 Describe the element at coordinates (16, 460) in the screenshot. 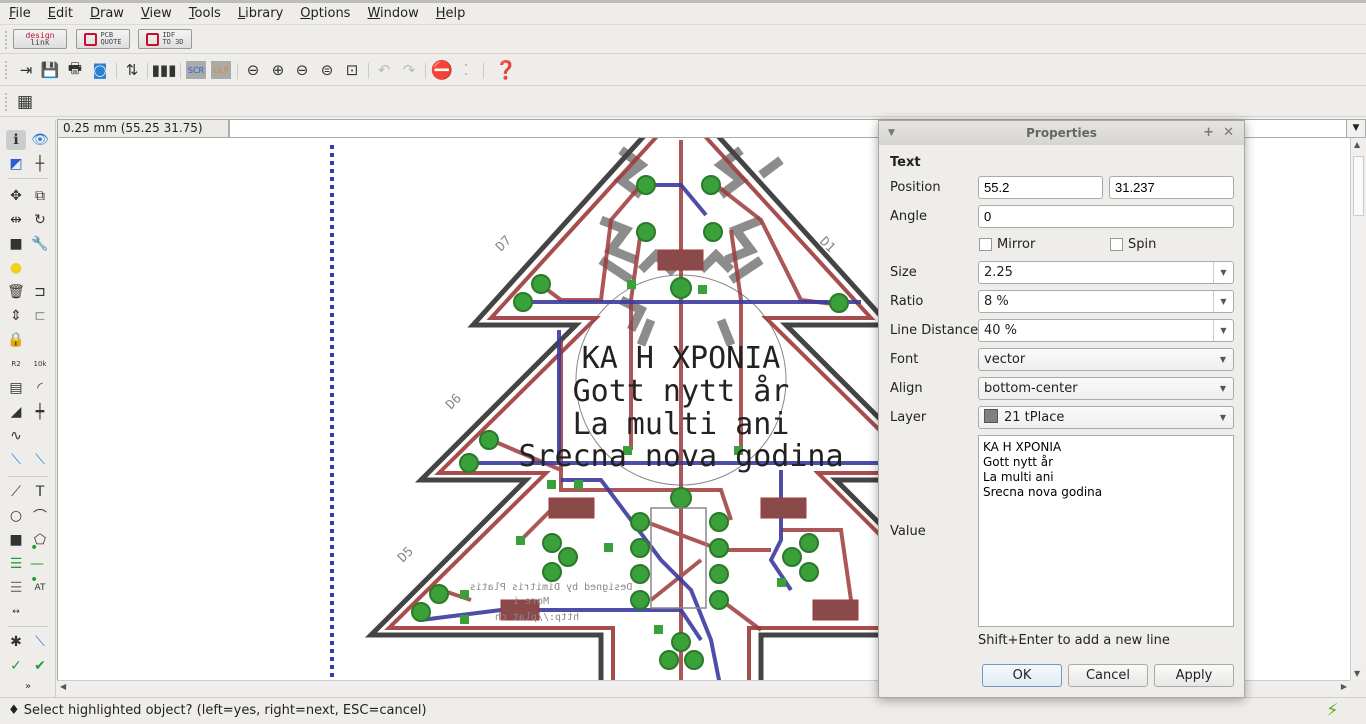

I see `route-icon: ⟍` at that location.